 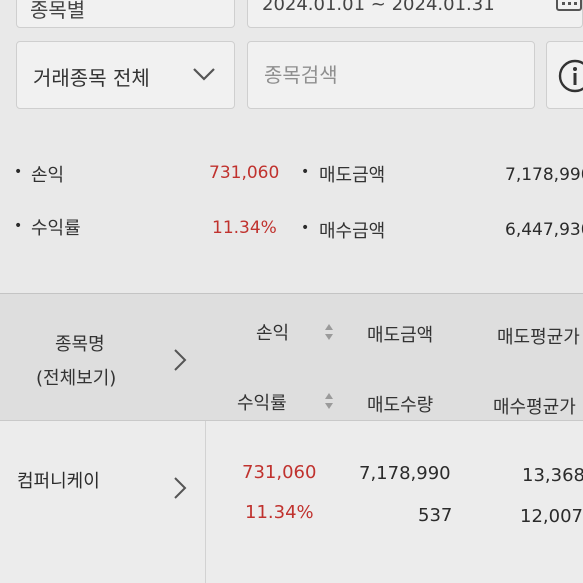 I want to click on header-return-rate: 수익률, so click(x=262, y=402).